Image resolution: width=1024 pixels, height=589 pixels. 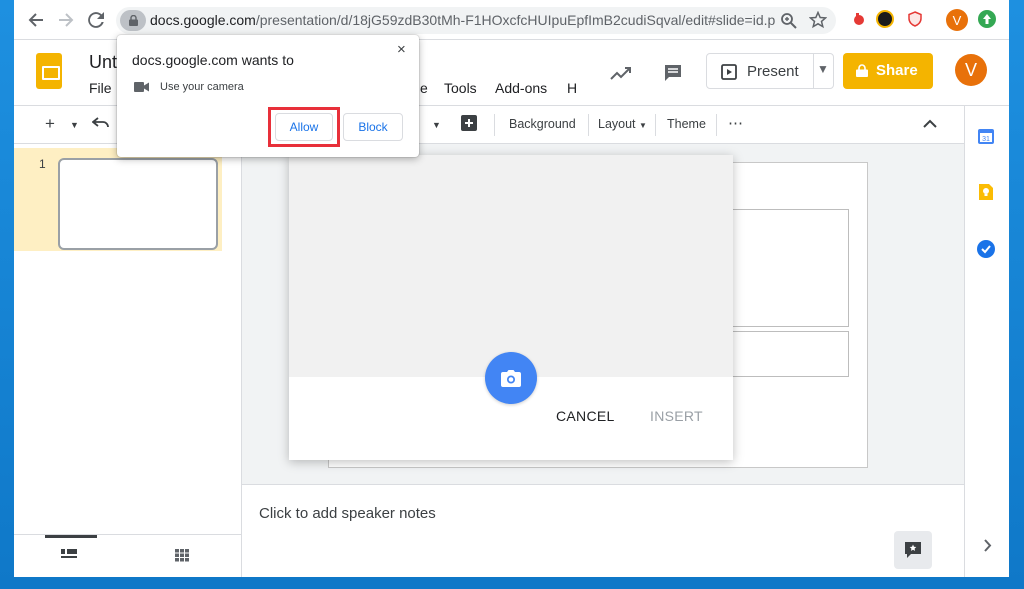 What do you see at coordinates (469, 125) in the screenshot?
I see `insert-comment-icon` at bounding box center [469, 125].